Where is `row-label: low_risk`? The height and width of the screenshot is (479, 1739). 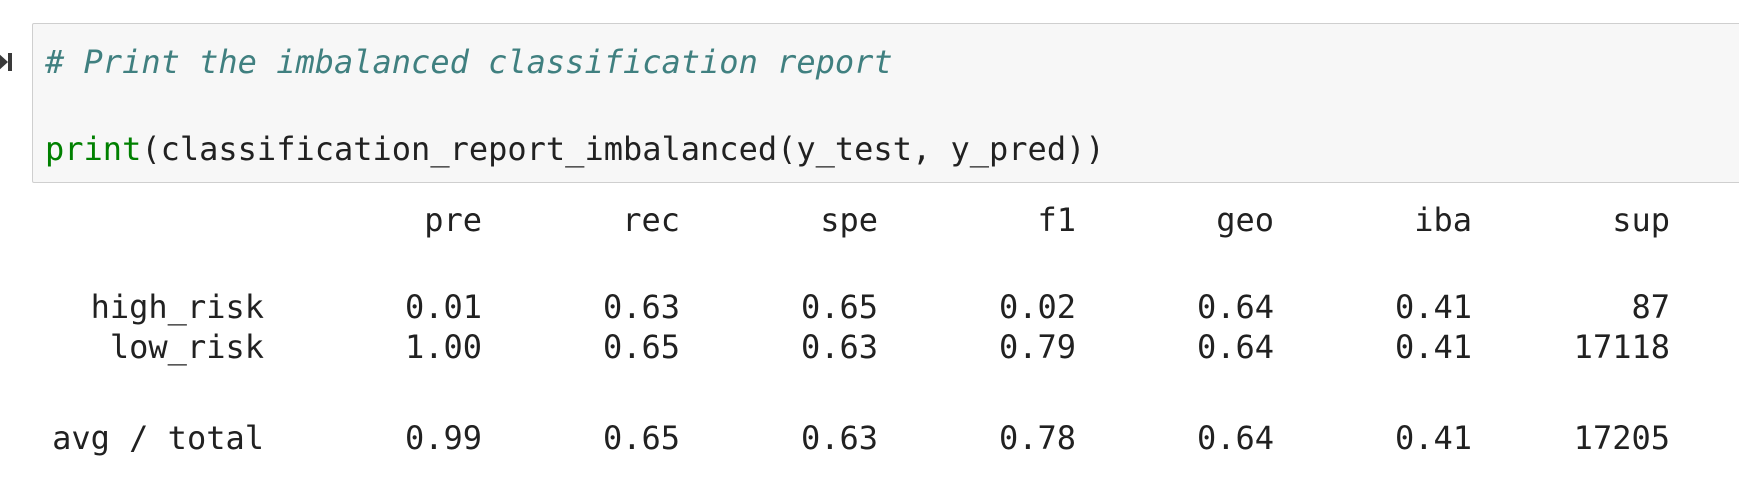 row-label: low_risk is located at coordinates (186, 347).